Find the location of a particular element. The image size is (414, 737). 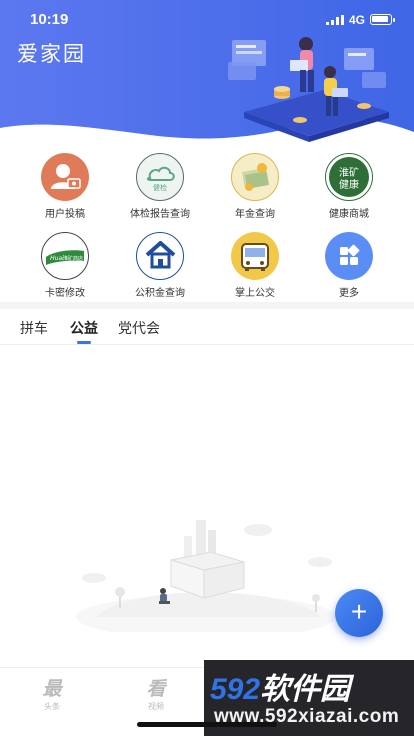

huaikuang-health-mall-icon: 淮矿 健康 is located at coordinates (349, 177).